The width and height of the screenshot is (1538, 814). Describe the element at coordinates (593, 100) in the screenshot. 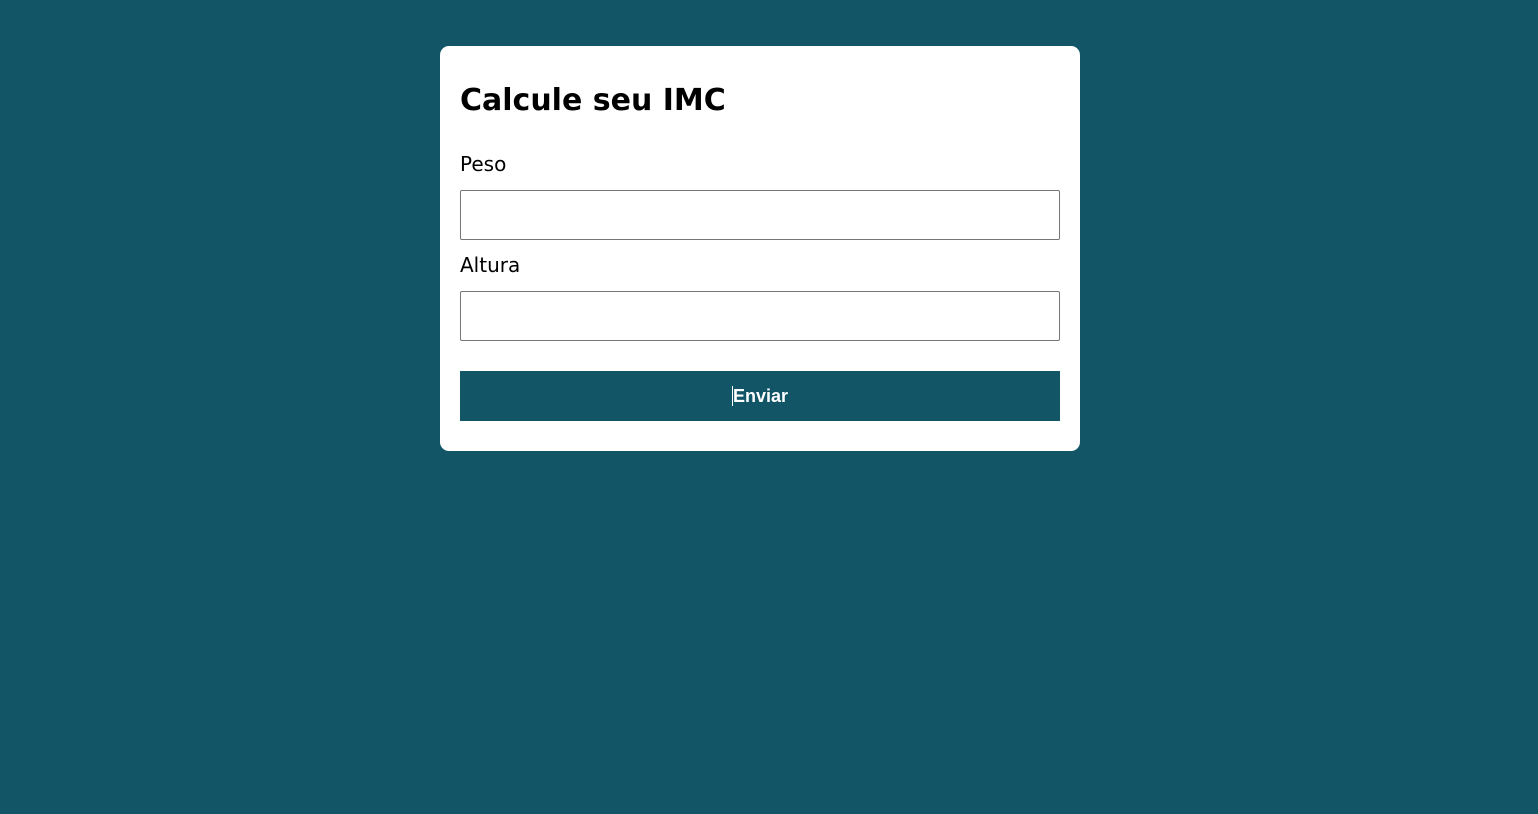

I see `form-title: Calcule seu IMC` at that location.